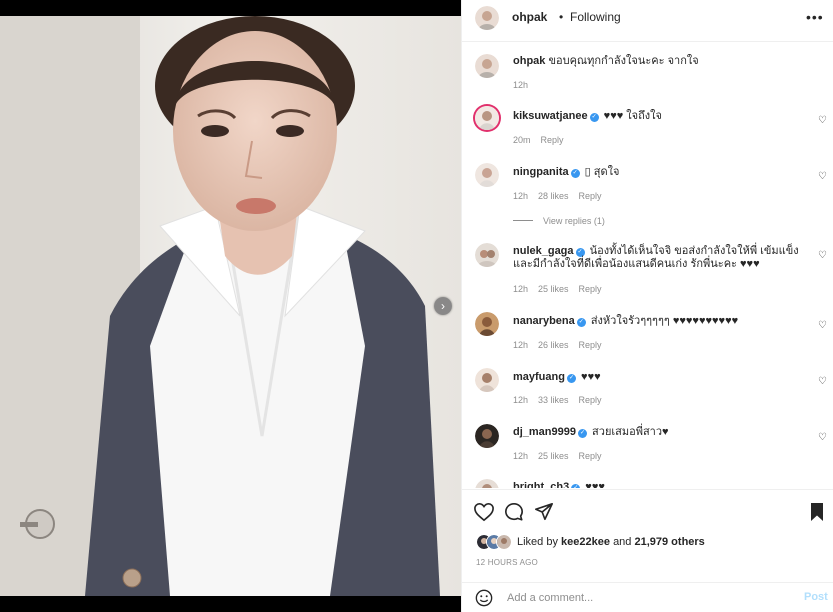 The height and width of the screenshot is (612, 833). What do you see at coordinates (553, 400) in the screenshot?
I see `comment-likes: 33 likes` at bounding box center [553, 400].